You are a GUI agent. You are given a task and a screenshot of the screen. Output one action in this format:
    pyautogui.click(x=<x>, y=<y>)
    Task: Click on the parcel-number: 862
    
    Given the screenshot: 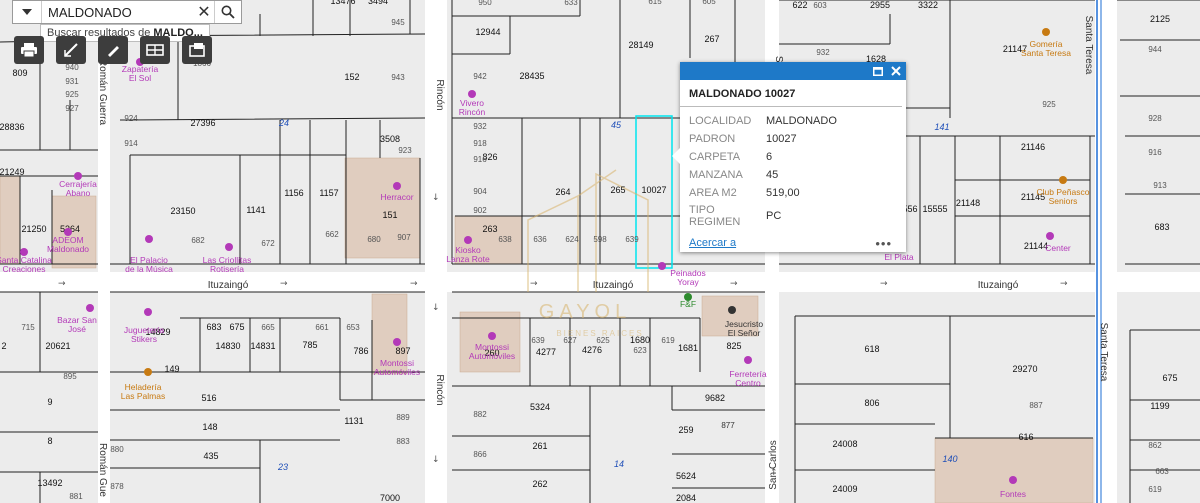 What is the action you would take?
    pyautogui.click(x=1155, y=445)
    